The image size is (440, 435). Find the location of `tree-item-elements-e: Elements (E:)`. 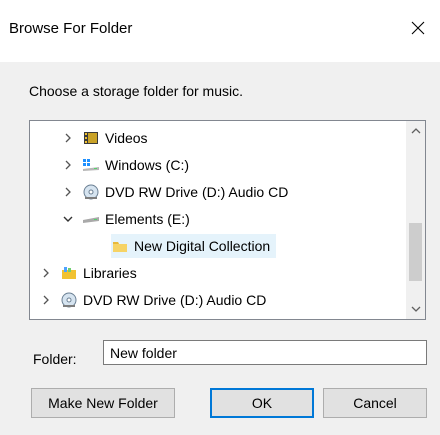

tree-item-elements-e: Elements (E:) is located at coordinates (227, 219).